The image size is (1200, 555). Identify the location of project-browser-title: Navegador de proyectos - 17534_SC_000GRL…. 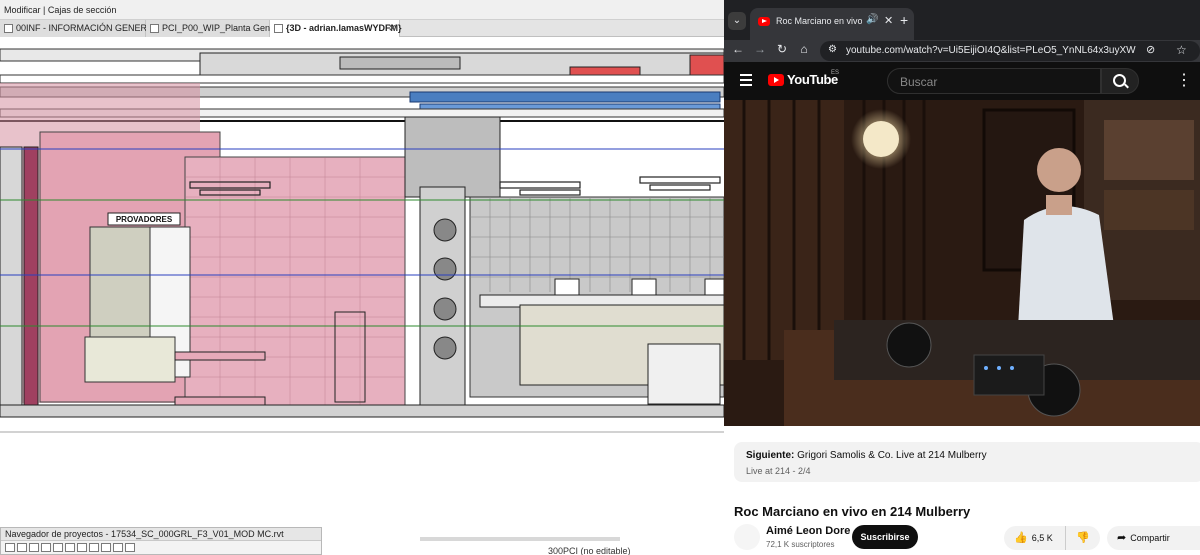
(161, 534).